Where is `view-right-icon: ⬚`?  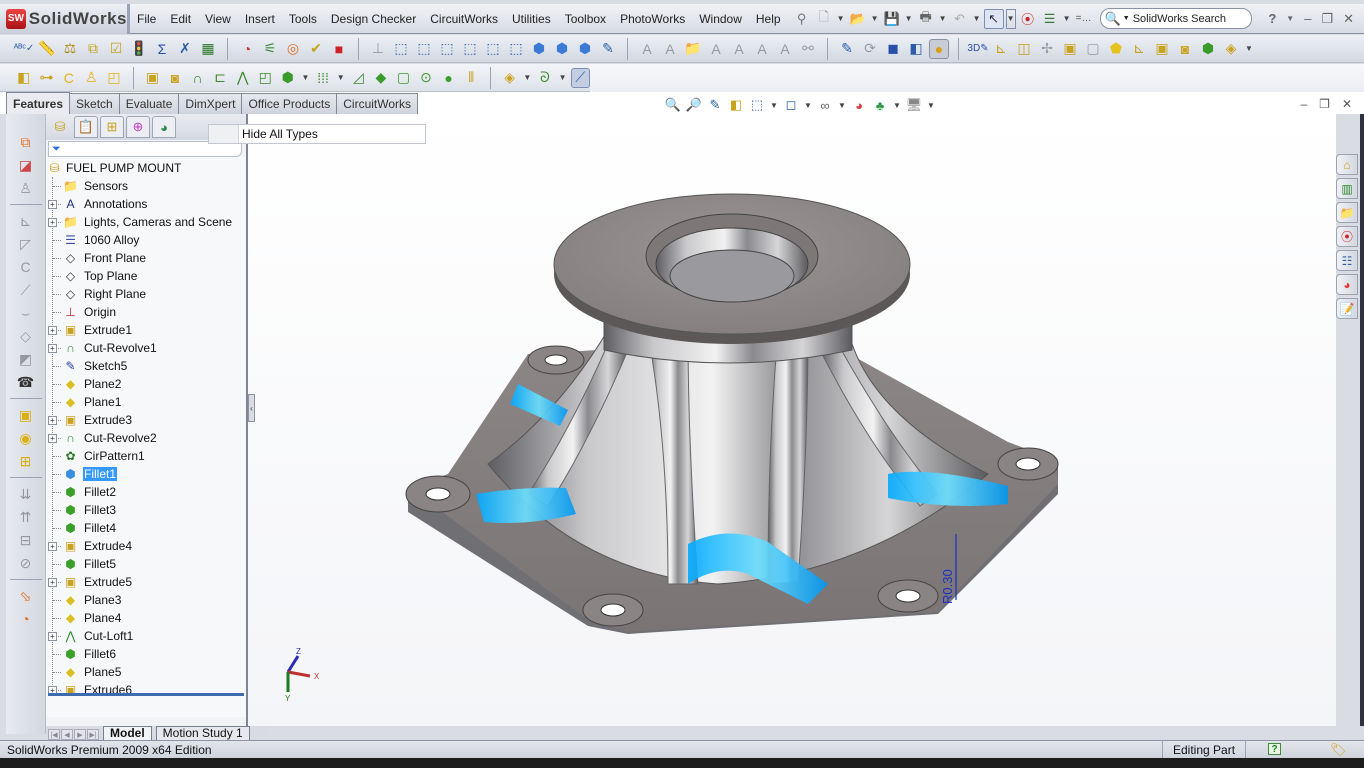 view-right-icon: ⬚ is located at coordinates (470, 49).